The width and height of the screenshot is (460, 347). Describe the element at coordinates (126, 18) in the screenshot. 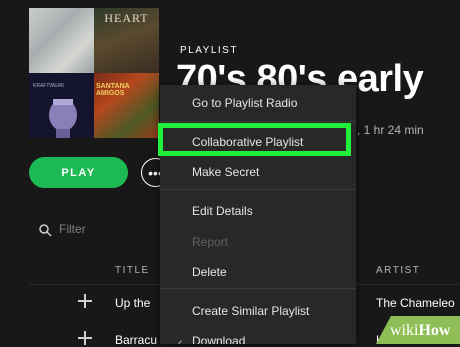

I see `cover-text: HEART` at that location.